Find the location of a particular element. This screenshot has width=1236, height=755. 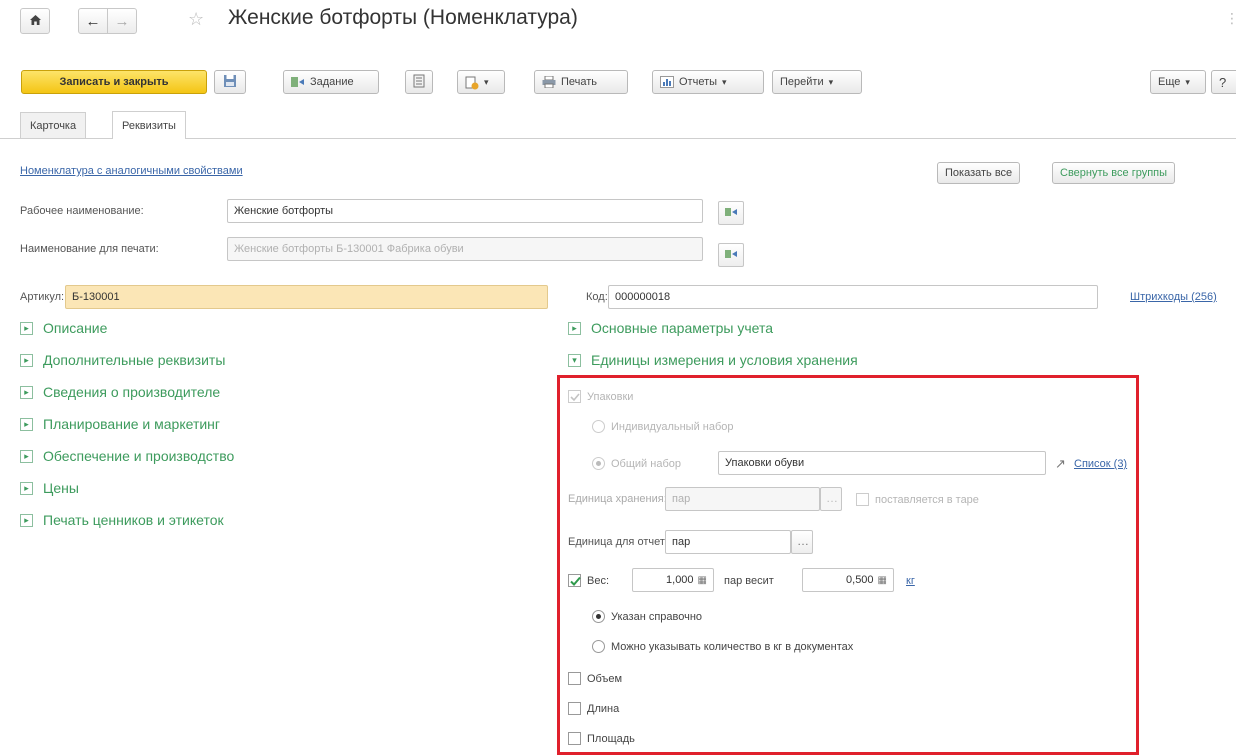

group-manufacturer-info: ▸ Сведения о производителе is located at coordinates (120, 392).